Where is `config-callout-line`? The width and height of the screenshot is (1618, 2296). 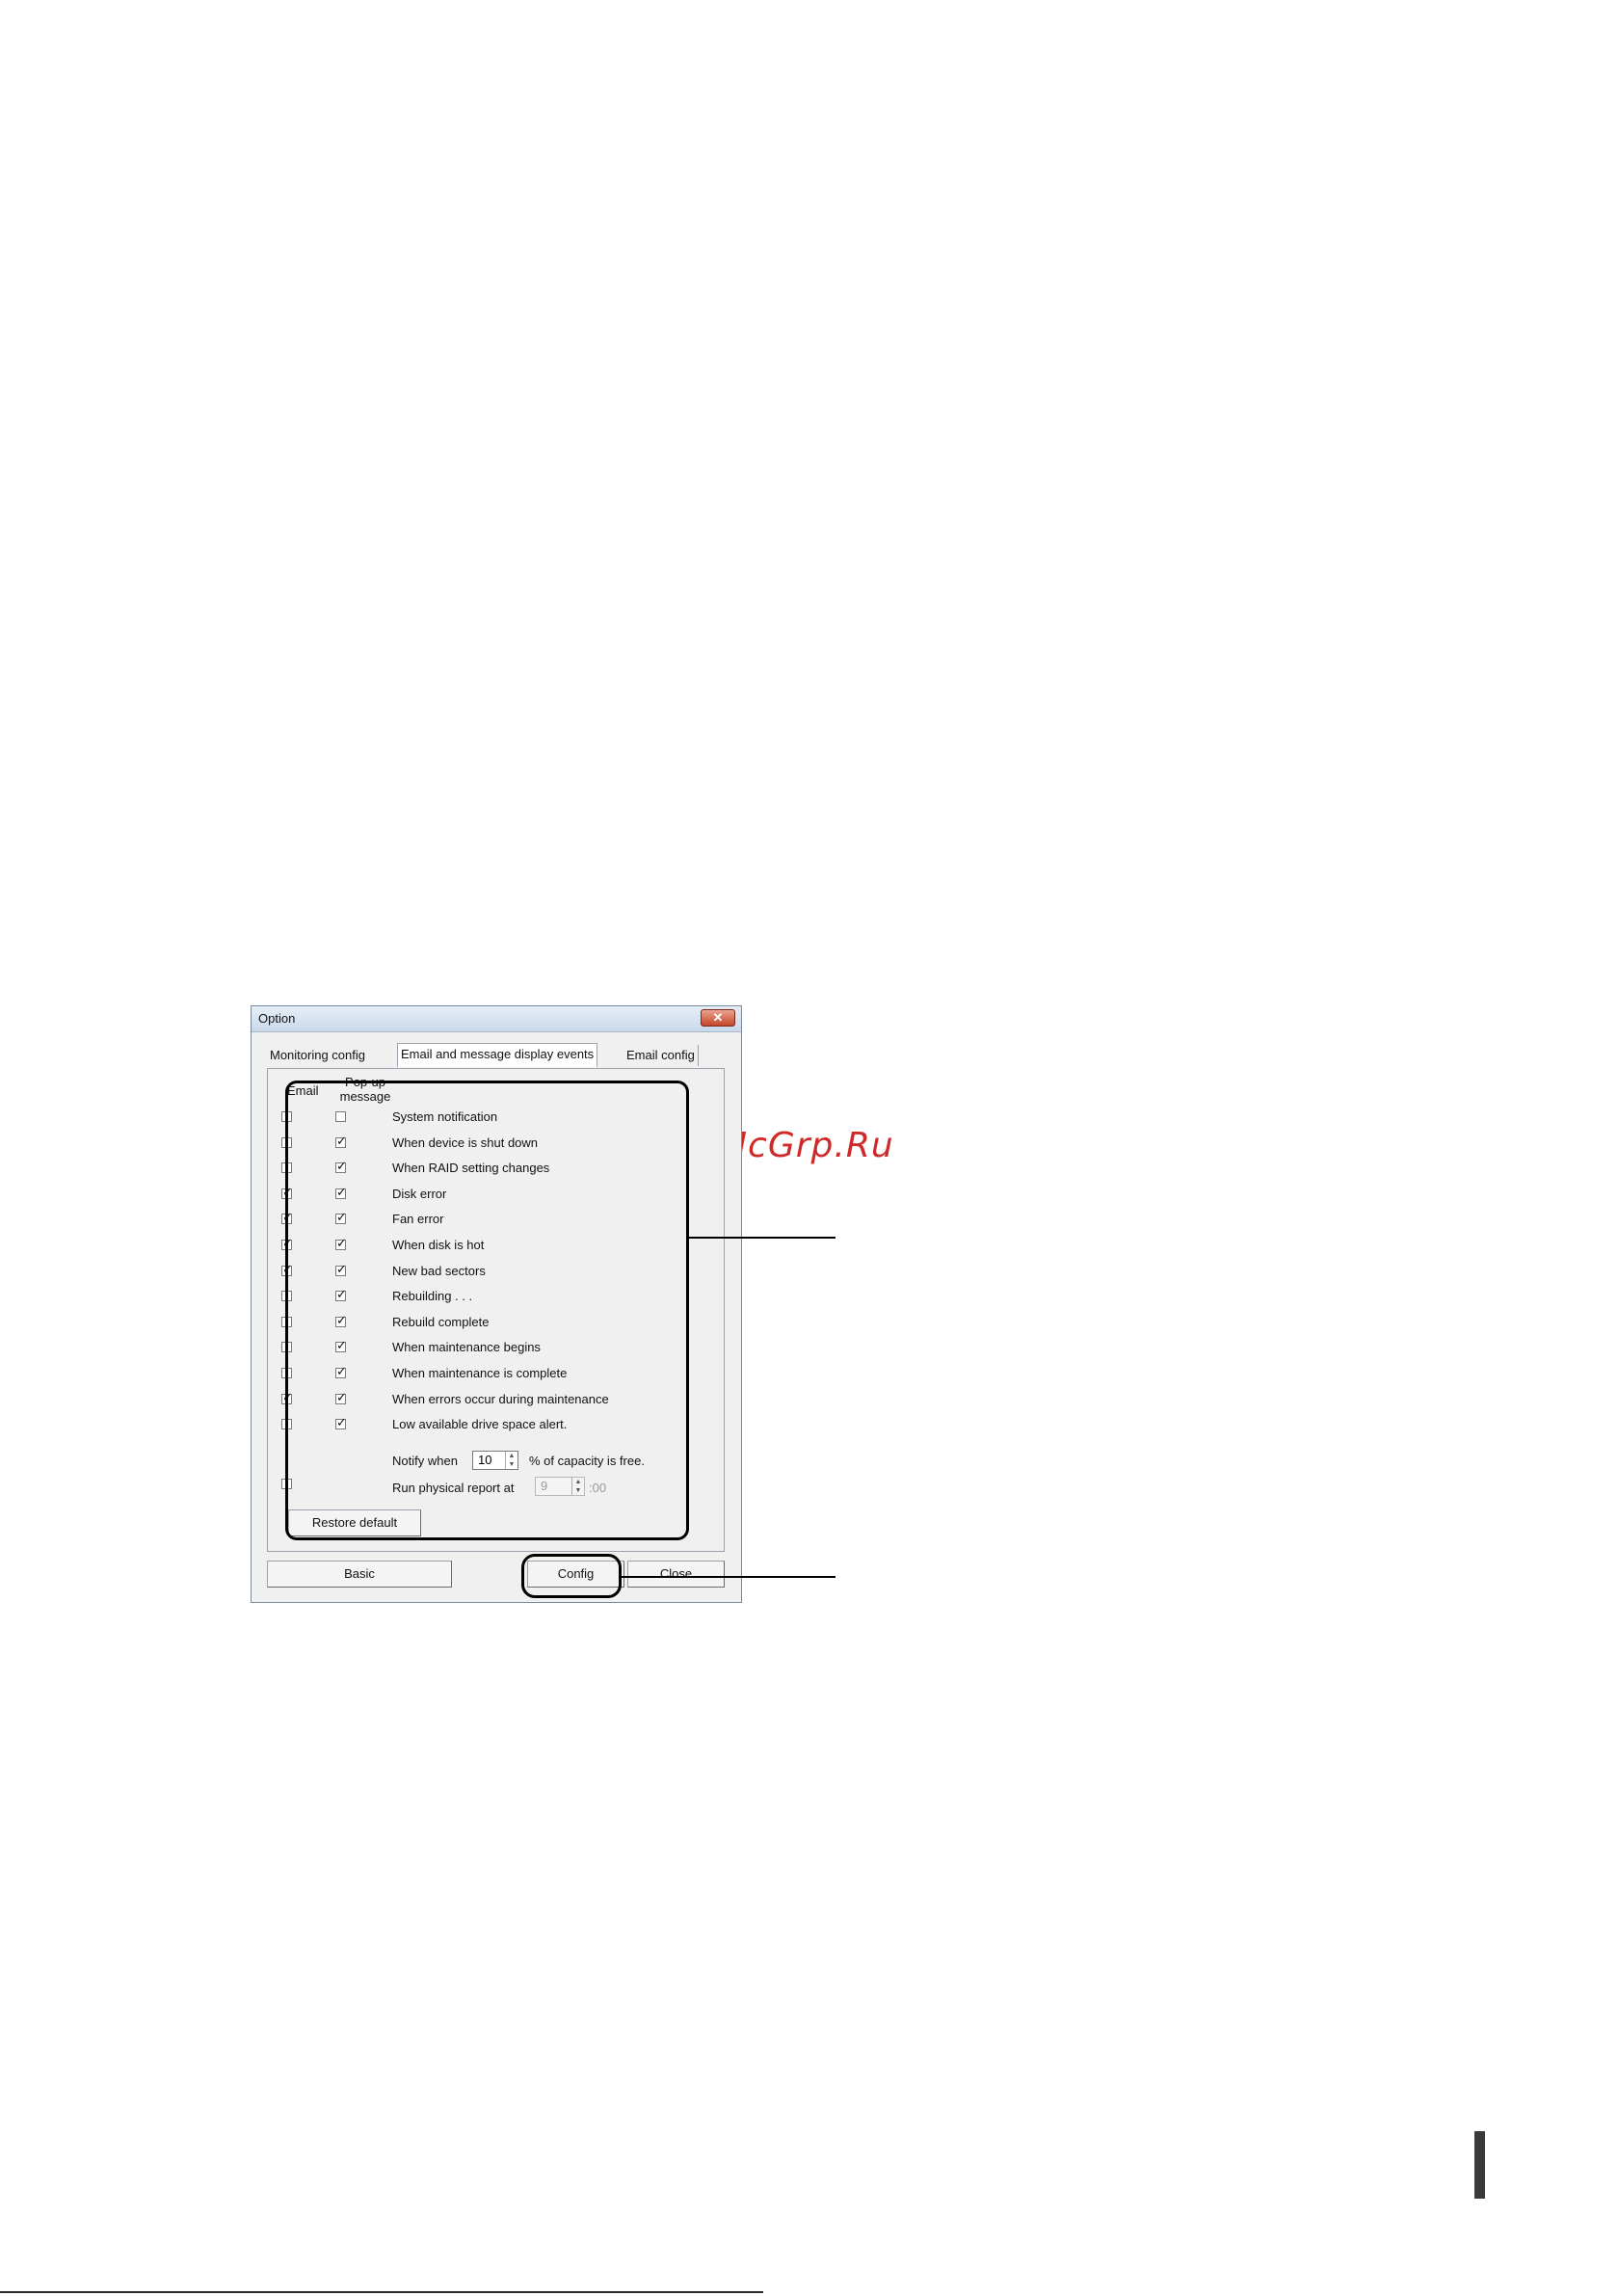 config-callout-line is located at coordinates (729, 1577).